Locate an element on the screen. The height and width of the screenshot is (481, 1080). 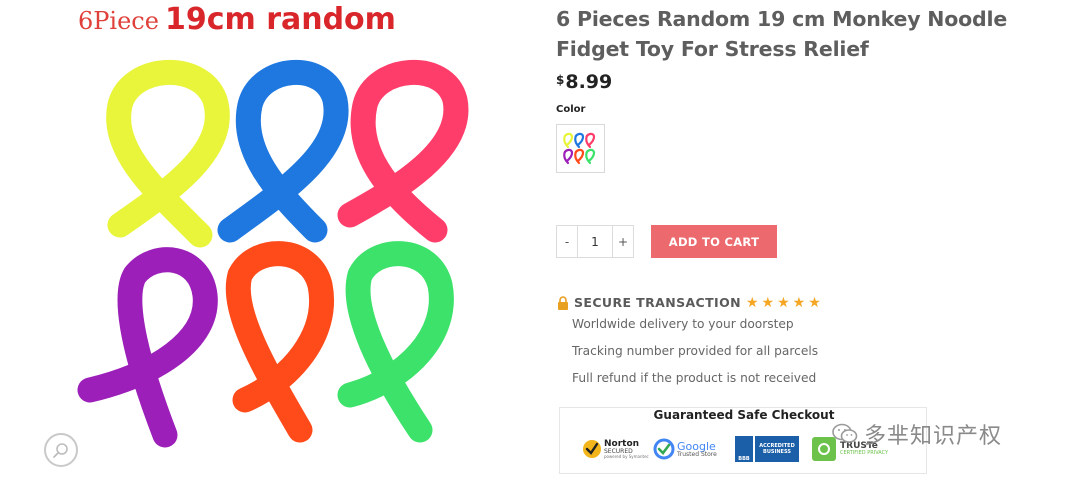
zoom-icon is located at coordinates (60, 450).